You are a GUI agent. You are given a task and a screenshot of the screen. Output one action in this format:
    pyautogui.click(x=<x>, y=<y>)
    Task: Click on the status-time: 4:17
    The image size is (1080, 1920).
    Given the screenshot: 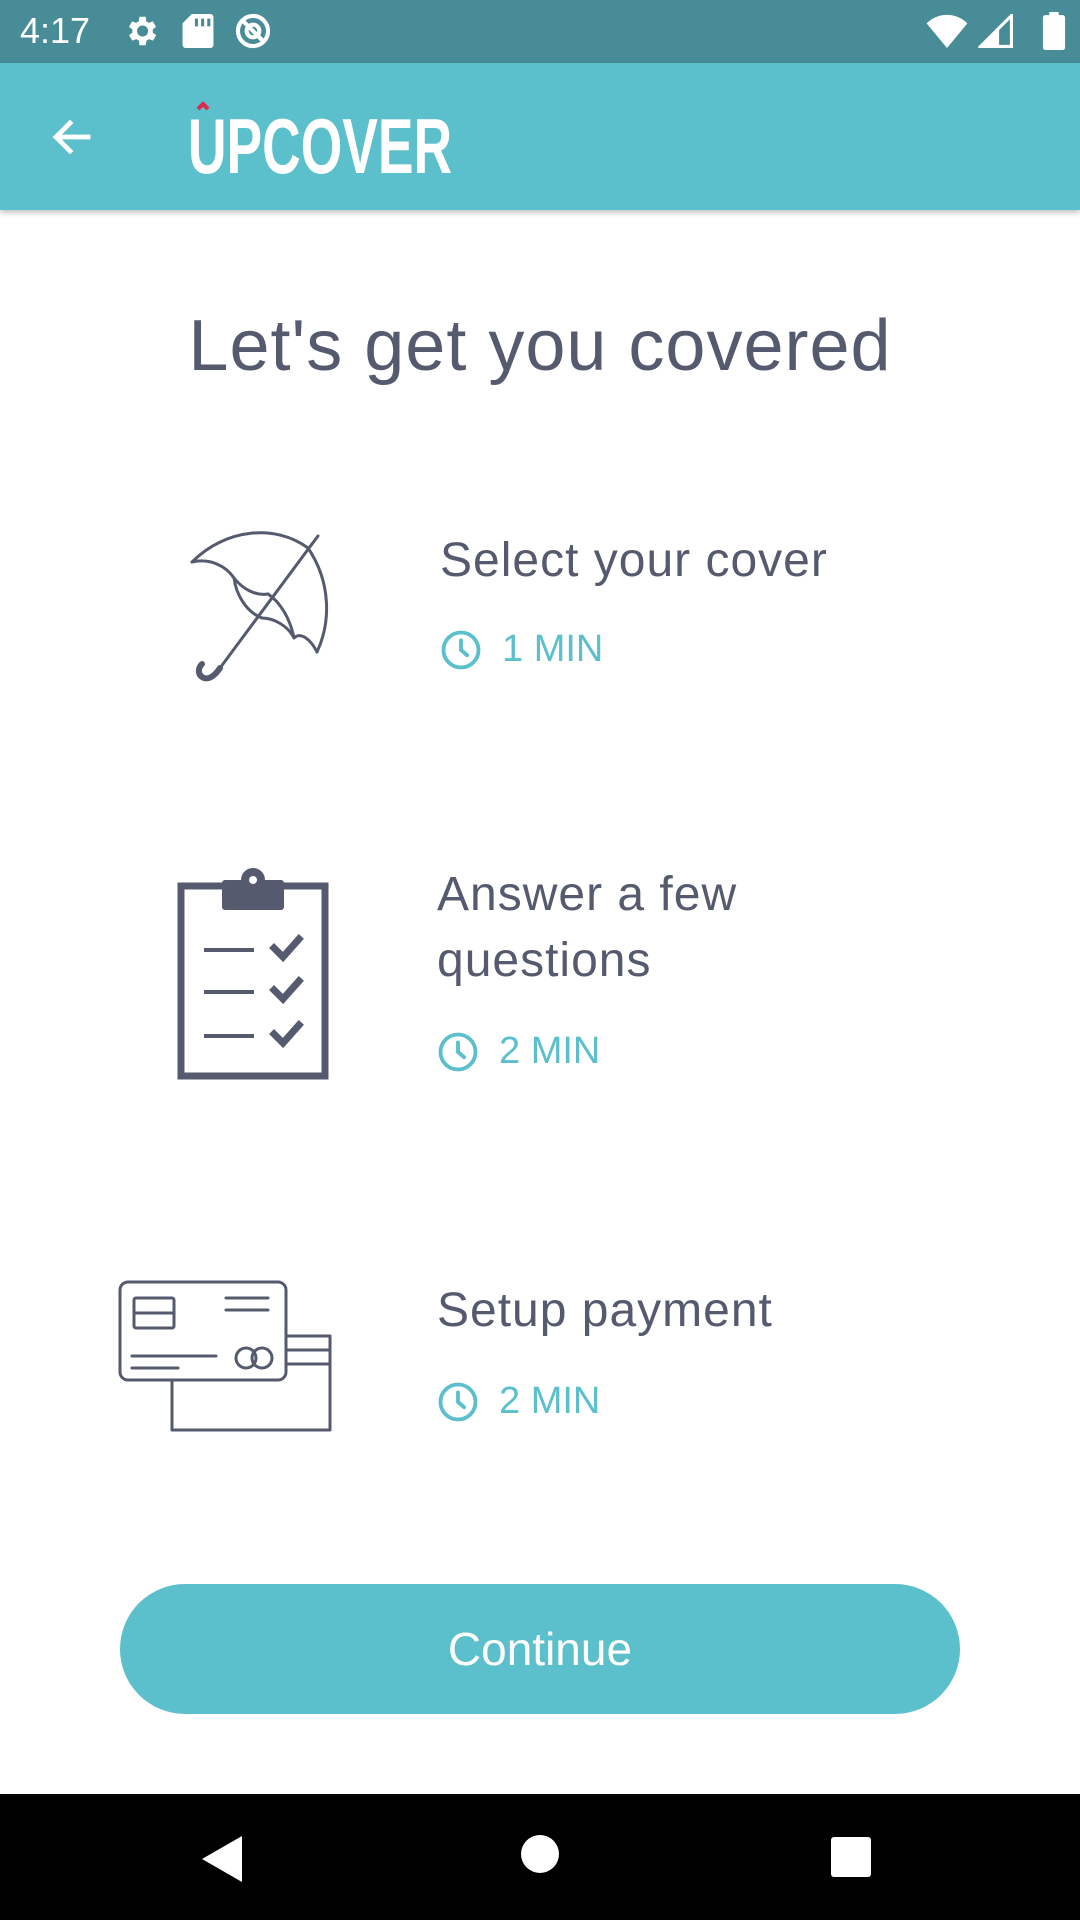 What is the action you would take?
    pyautogui.click(x=55, y=30)
    